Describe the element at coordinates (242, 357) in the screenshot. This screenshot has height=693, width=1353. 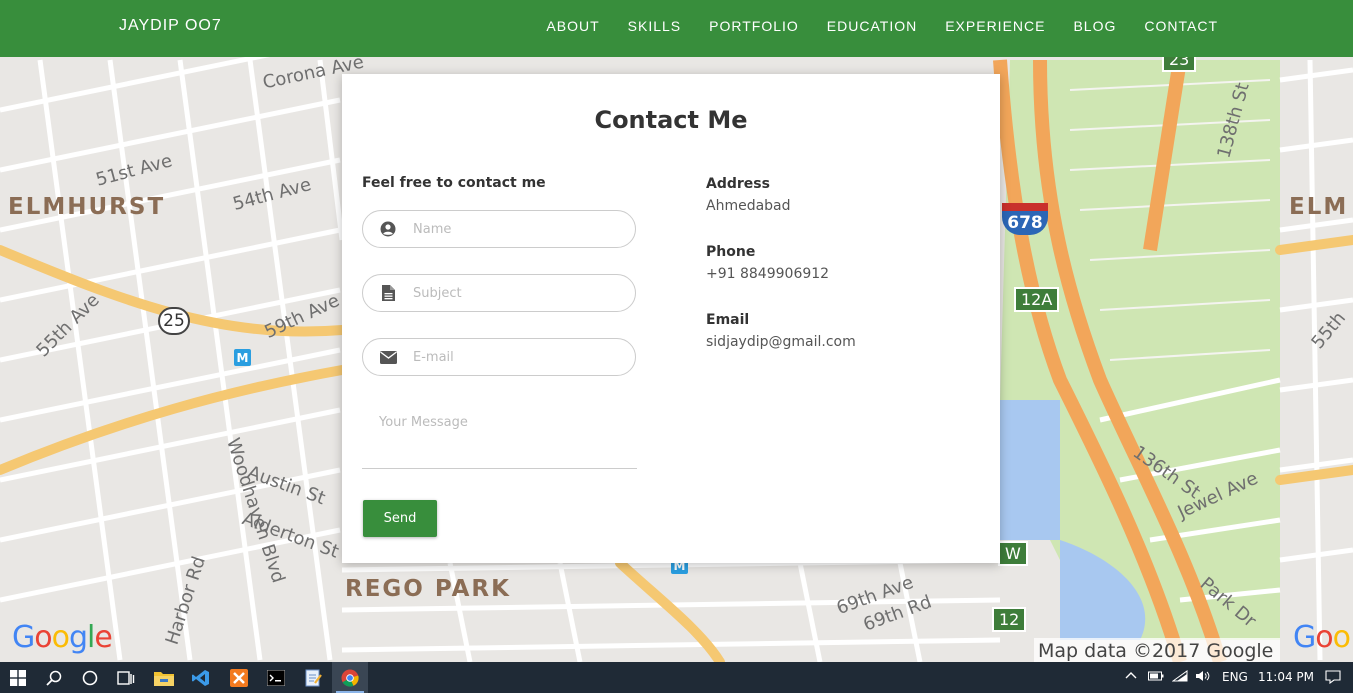
I see `metro-station-icon: M` at that location.